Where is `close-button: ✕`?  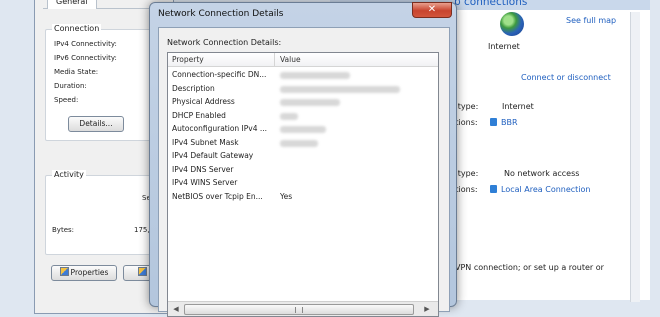
close-button: ✕ is located at coordinates (432, 10).